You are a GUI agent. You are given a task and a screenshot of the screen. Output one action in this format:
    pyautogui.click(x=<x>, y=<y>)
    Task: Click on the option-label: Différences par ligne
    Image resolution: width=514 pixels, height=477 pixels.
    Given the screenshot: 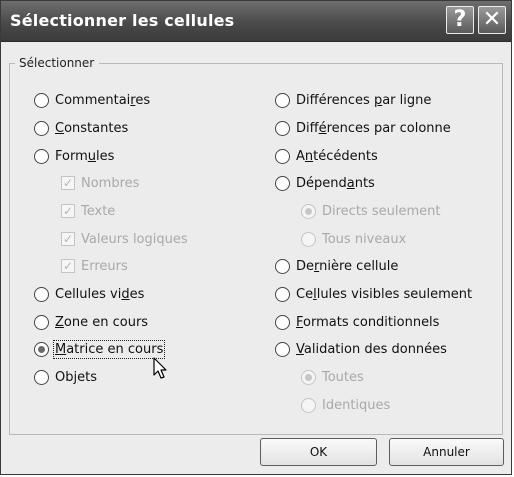 What is the action you would take?
    pyautogui.click(x=364, y=100)
    